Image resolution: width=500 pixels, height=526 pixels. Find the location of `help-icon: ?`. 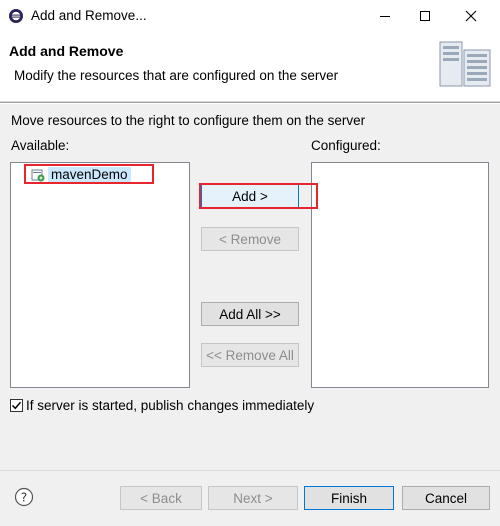

help-icon: ? is located at coordinates (24, 497).